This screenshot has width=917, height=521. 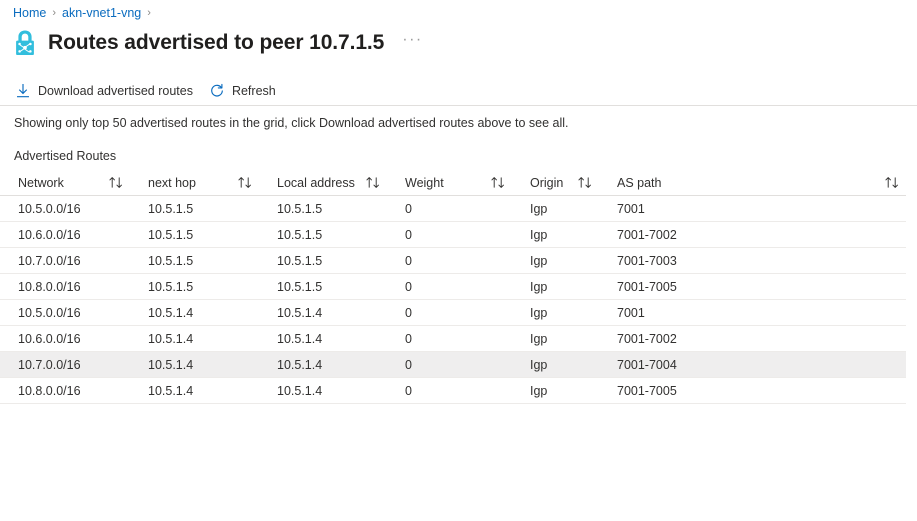 What do you see at coordinates (172, 182) in the screenshot?
I see `column-header-next-hop-label: next hop` at bounding box center [172, 182].